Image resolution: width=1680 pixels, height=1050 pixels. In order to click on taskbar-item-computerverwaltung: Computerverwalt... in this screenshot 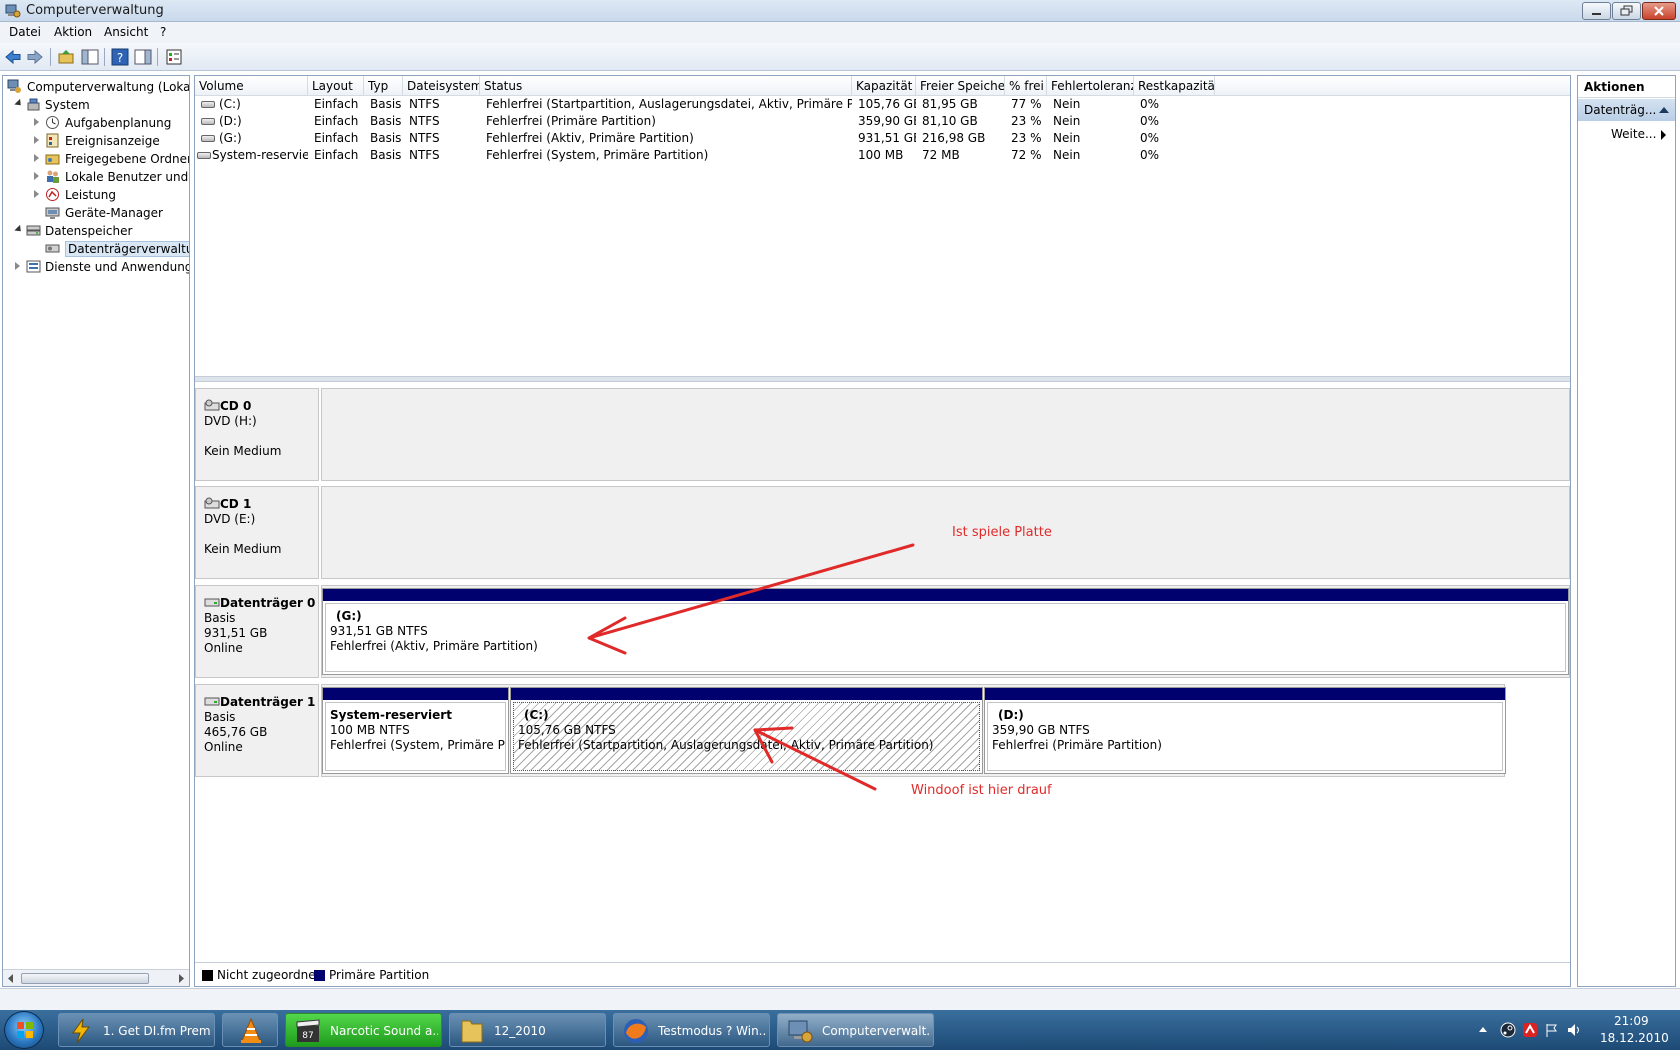, I will do `click(855, 1030)`.